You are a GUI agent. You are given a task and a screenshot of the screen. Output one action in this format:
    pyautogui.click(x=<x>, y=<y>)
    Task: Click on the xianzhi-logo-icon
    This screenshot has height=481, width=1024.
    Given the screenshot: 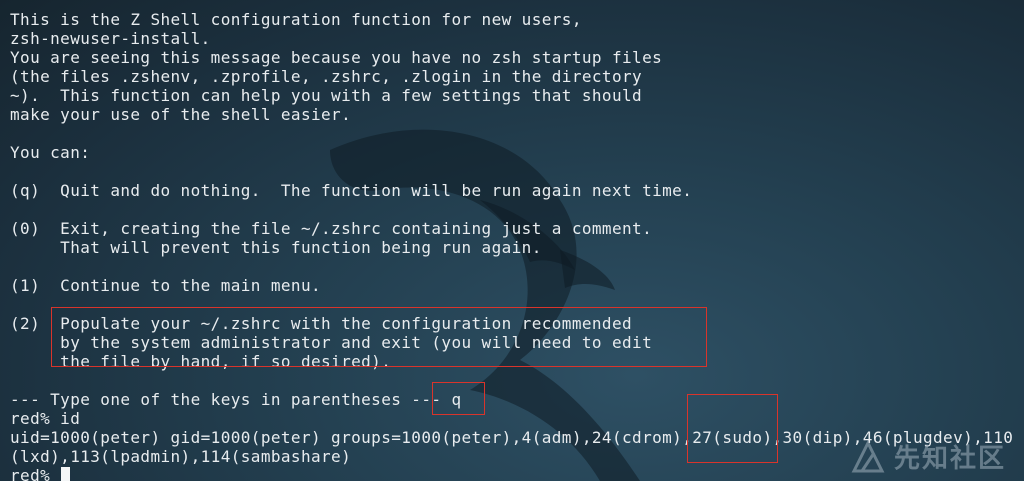 What is the action you would take?
    pyautogui.click(x=868, y=455)
    